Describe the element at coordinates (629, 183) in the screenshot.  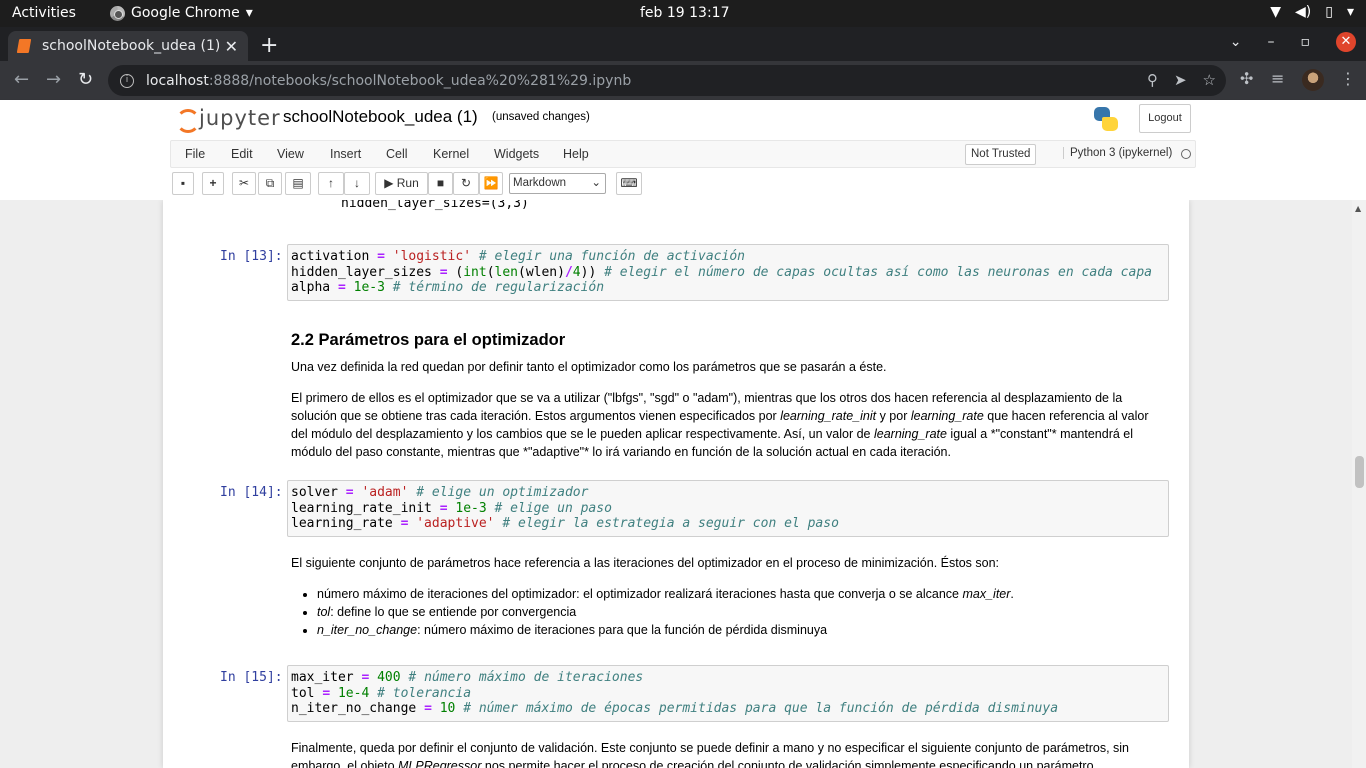
I see `command-palette-icon: ⌨` at that location.